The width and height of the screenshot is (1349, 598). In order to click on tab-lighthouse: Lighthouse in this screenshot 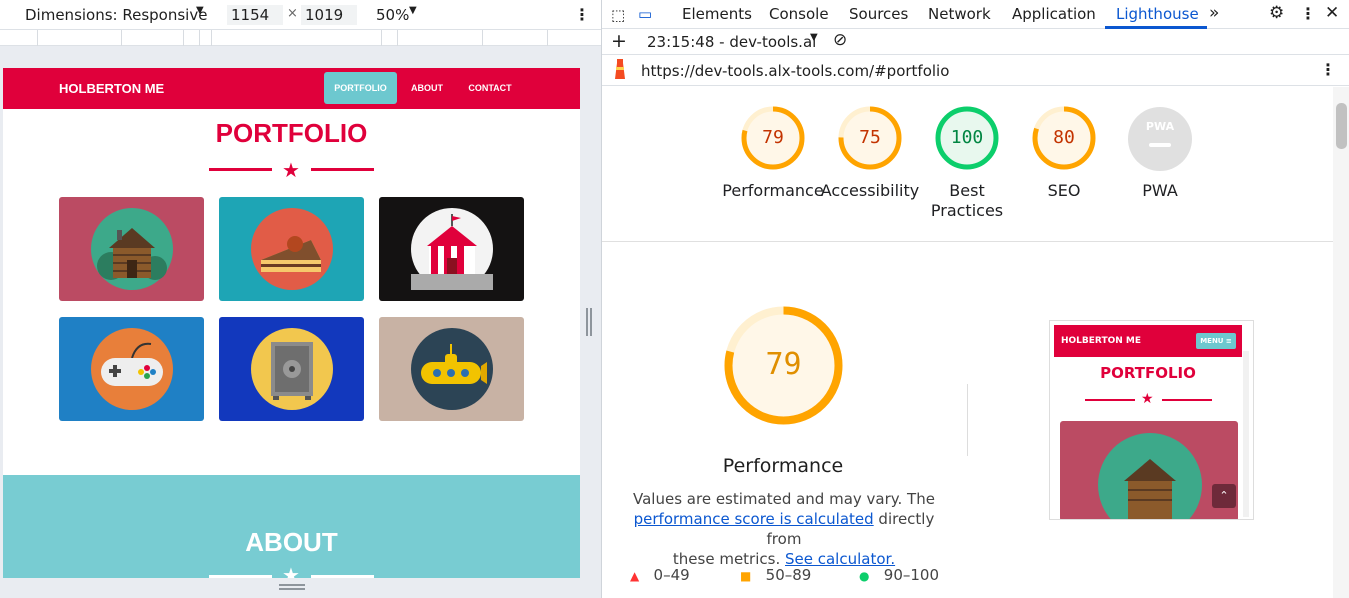, I will do `click(1157, 14)`.